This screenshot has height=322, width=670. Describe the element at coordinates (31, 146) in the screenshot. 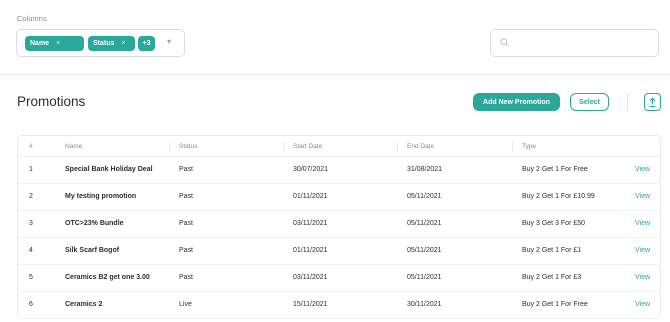

I see `column-header-number: #` at that location.